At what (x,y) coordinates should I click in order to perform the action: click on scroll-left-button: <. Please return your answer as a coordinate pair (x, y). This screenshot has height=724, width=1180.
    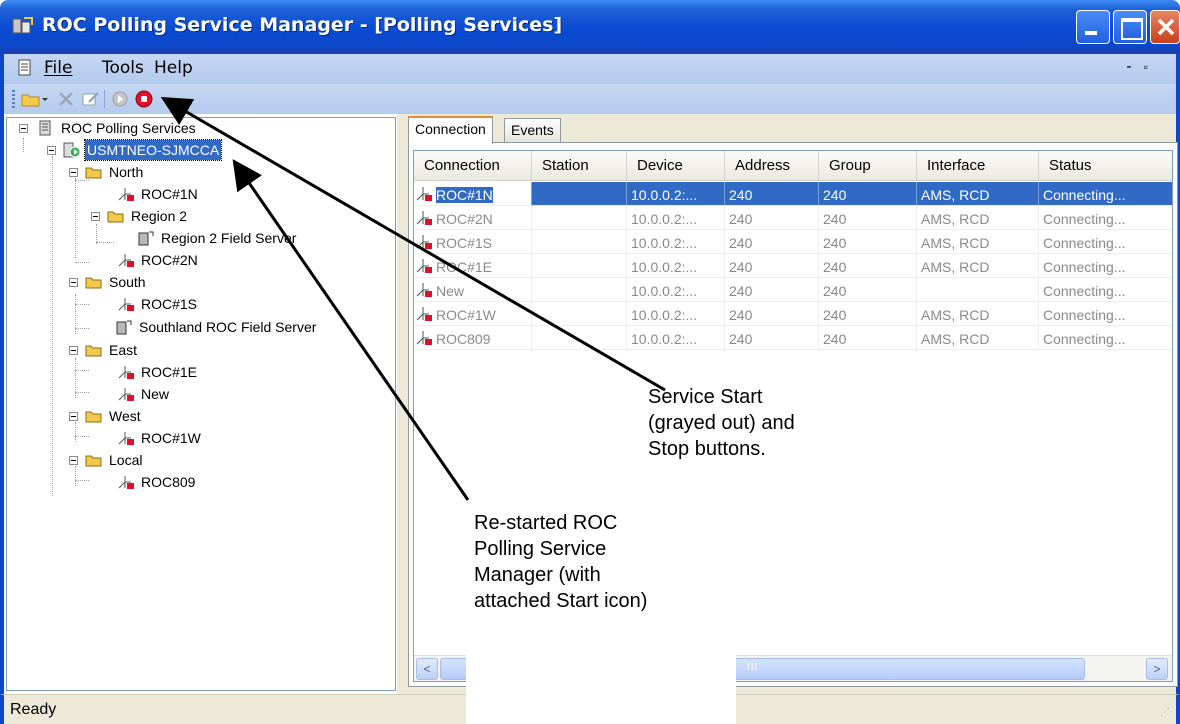
    Looking at the image, I should click on (427, 669).